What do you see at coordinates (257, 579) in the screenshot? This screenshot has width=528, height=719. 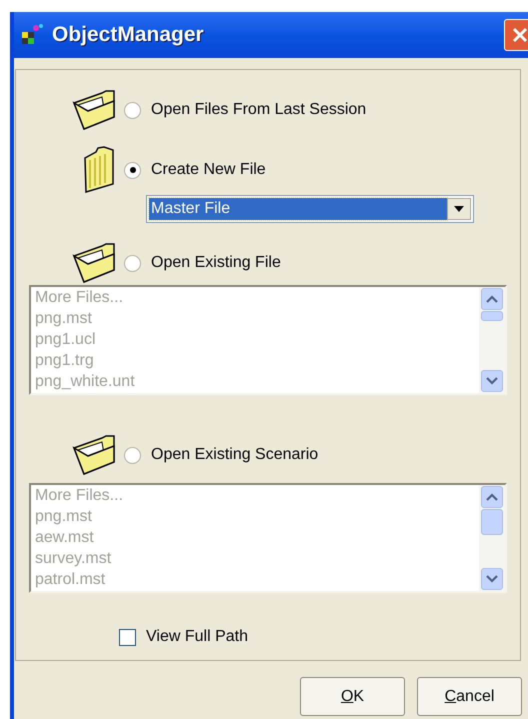 I see `list-item: patrol.mst` at bounding box center [257, 579].